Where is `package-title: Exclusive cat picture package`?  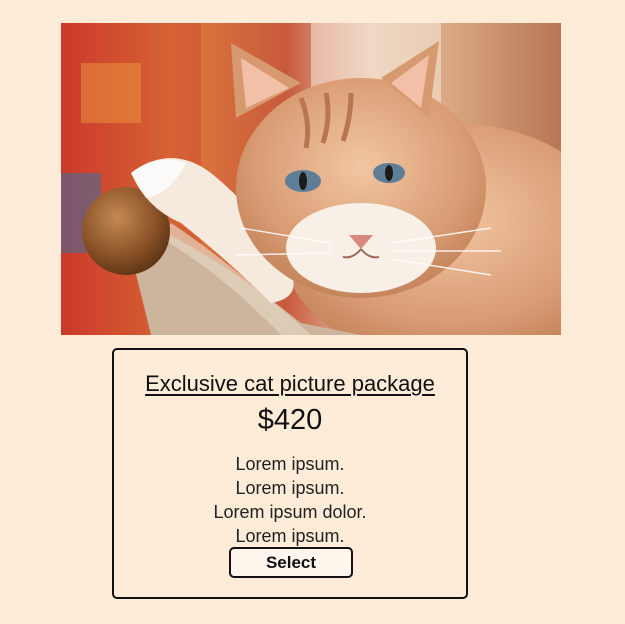
package-title: Exclusive cat picture package is located at coordinates (290, 383).